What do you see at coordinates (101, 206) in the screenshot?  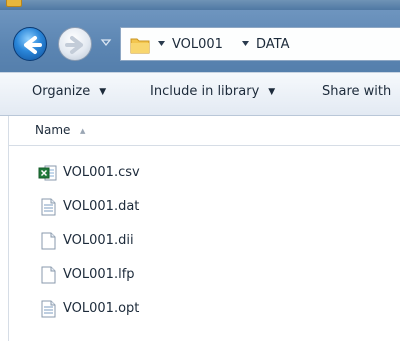 I see `file-name: VOL001.dat` at bounding box center [101, 206].